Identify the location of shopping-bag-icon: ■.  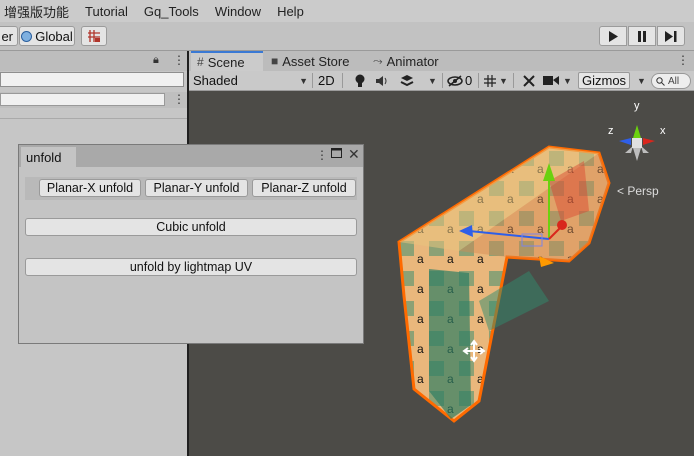
(275, 61).